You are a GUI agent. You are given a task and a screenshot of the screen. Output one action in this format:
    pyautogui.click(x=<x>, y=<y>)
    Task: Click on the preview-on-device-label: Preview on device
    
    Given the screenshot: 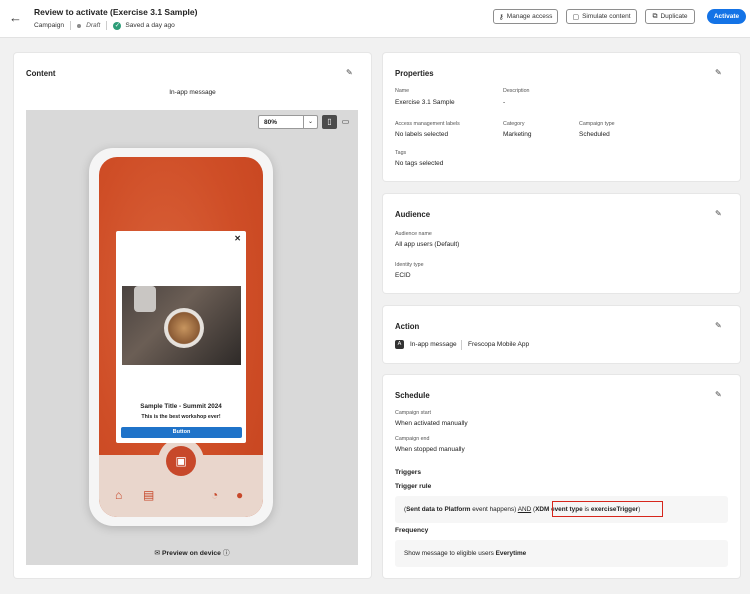 What is the action you would take?
    pyautogui.click(x=191, y=553)
    